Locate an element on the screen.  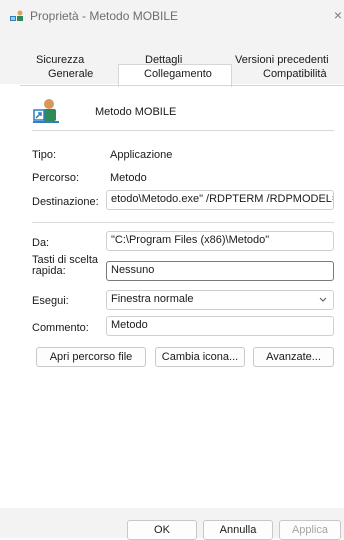
shortcut-app-icon is located at coordinates (46, 111).